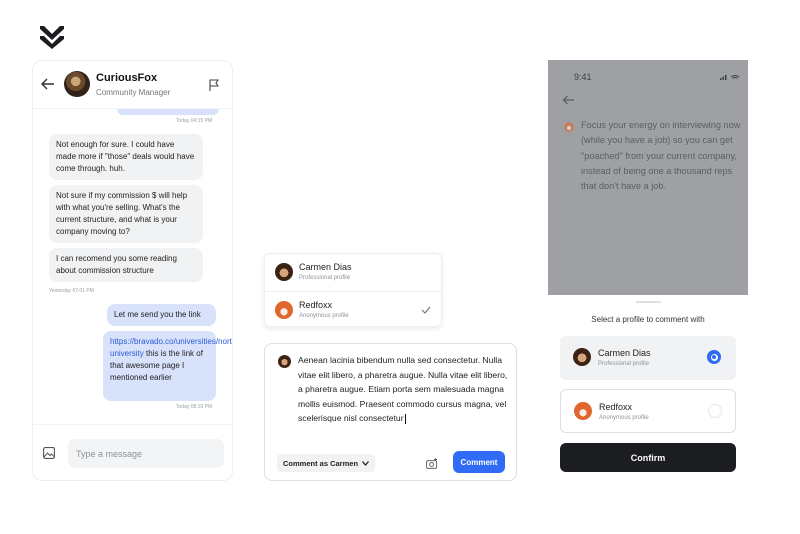  What do you see at coordinates (648, 457) in the screenshot?
I see `confirm-button: Confirm` at bounding box center [648, 457].